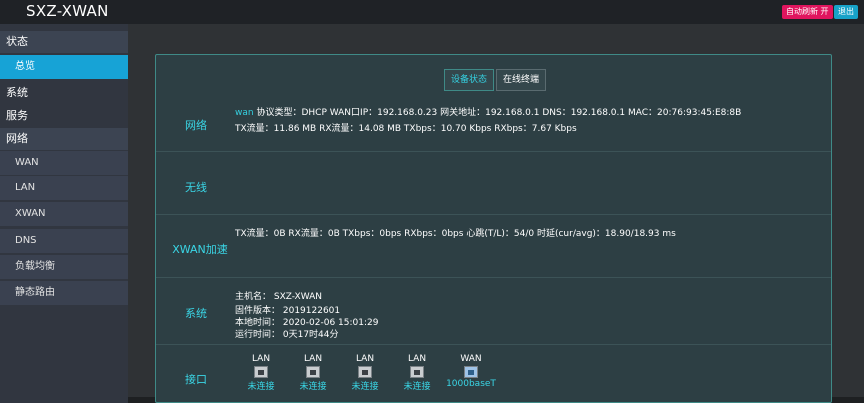 The height and width of the screenshot is (403, 864). Describe the element at coordinates (807, 12) in the screenshot. I see `auto-refresh-button: 自动刷新 开` at that location.